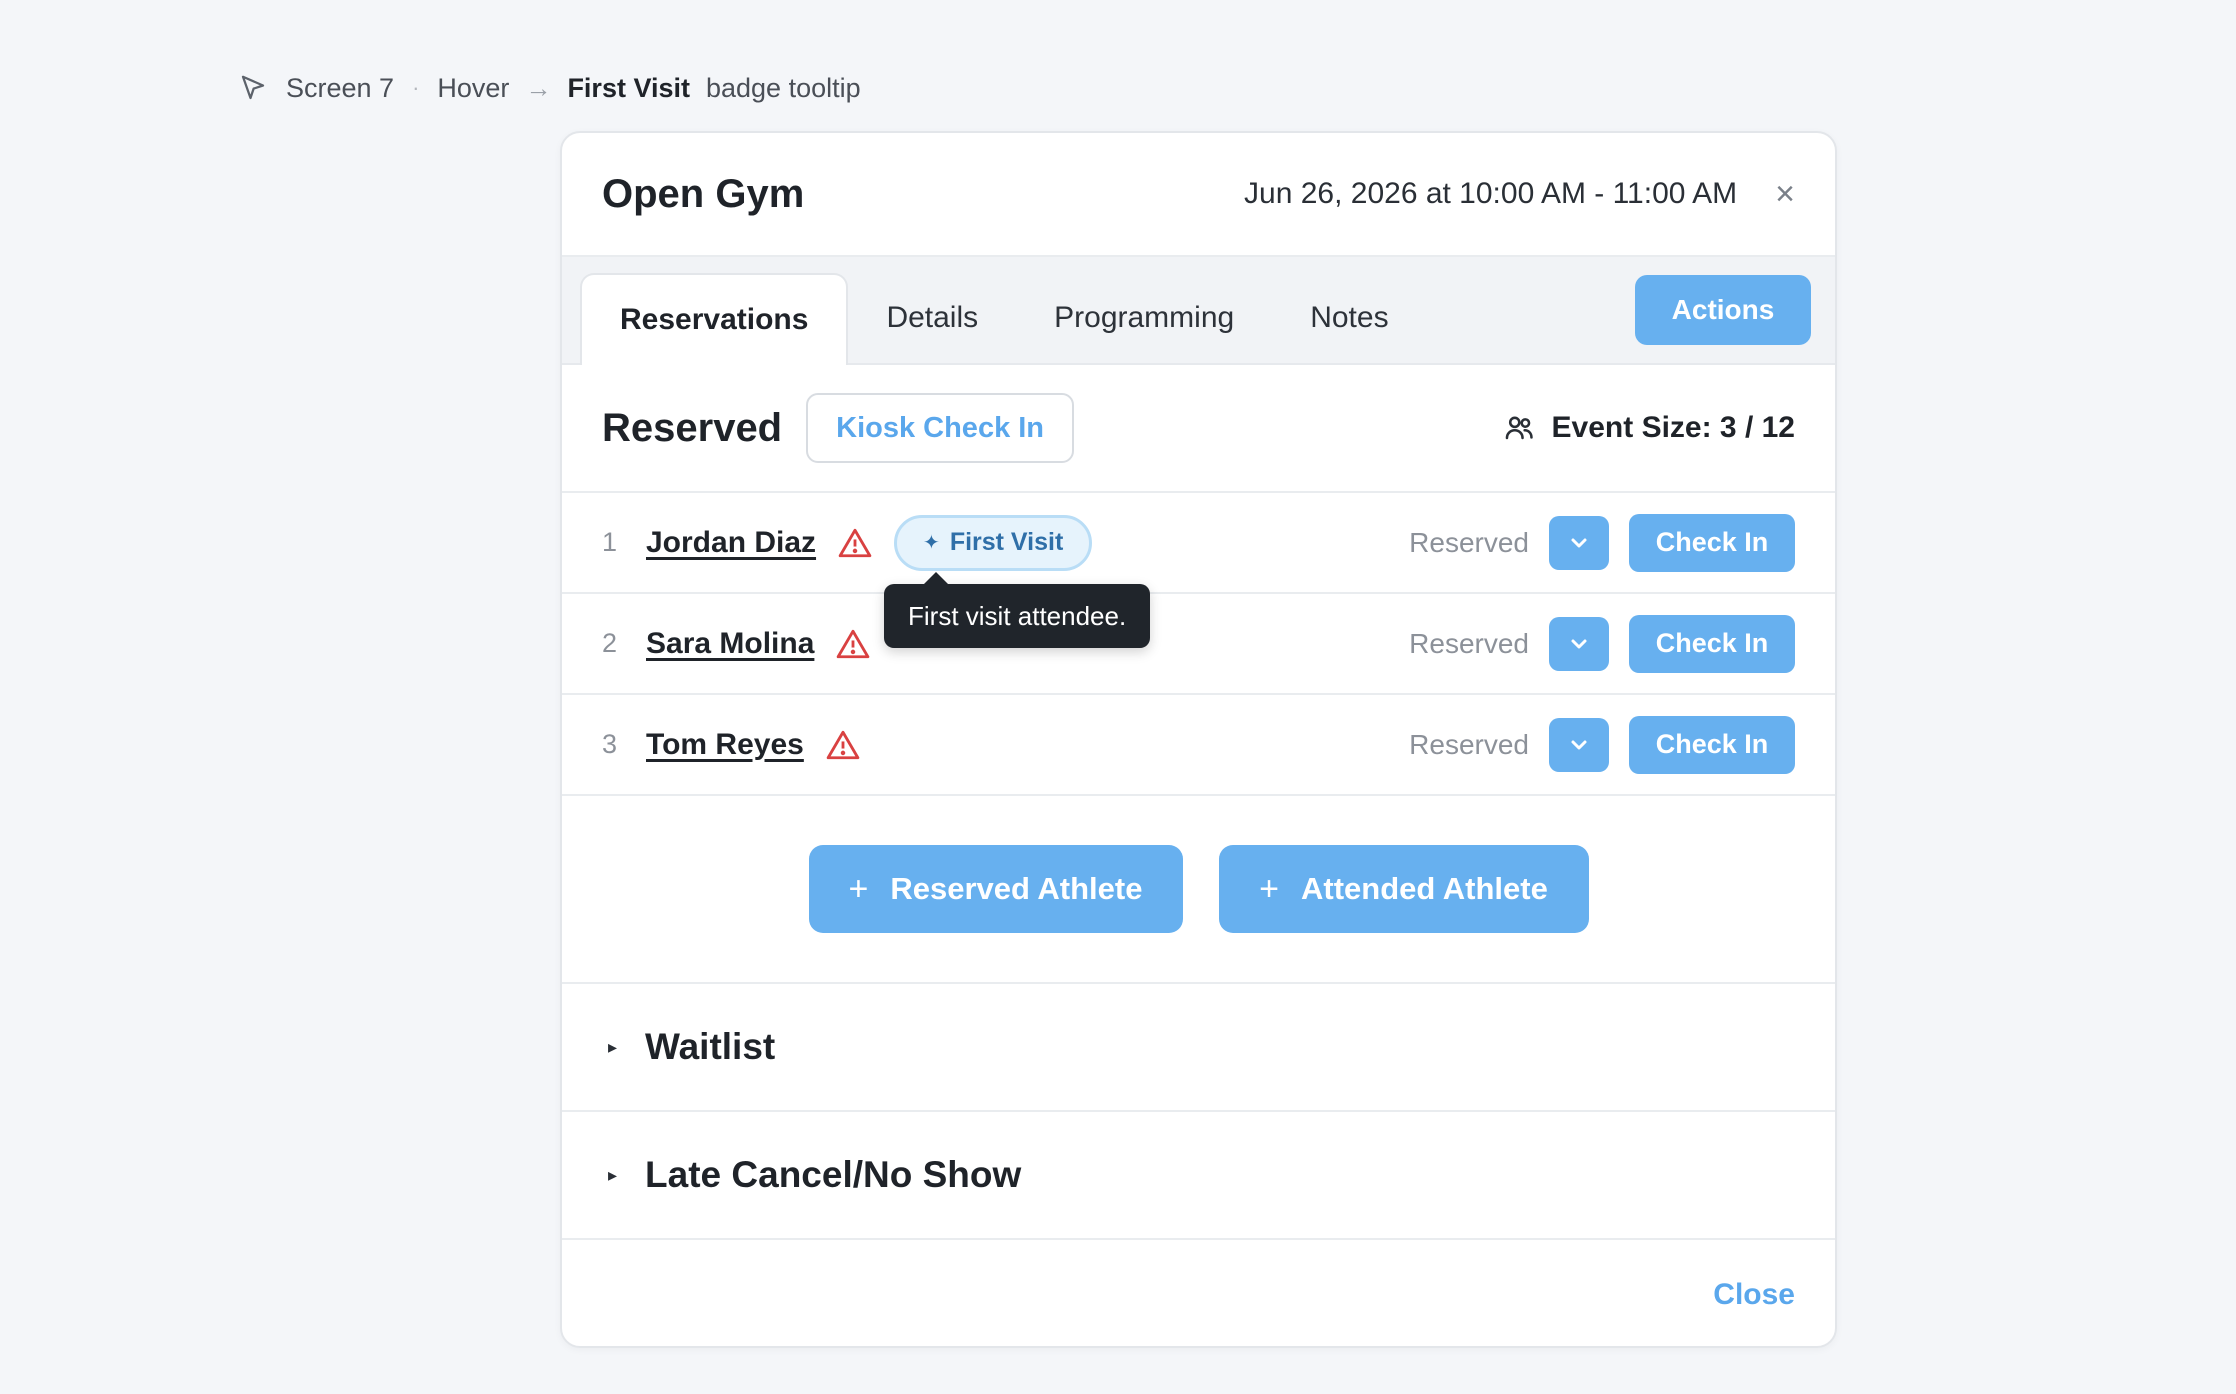 Image resolution: width=2236 pixels, height=1394 pixels. I want to click on row-number: 3, so click(610, 744).